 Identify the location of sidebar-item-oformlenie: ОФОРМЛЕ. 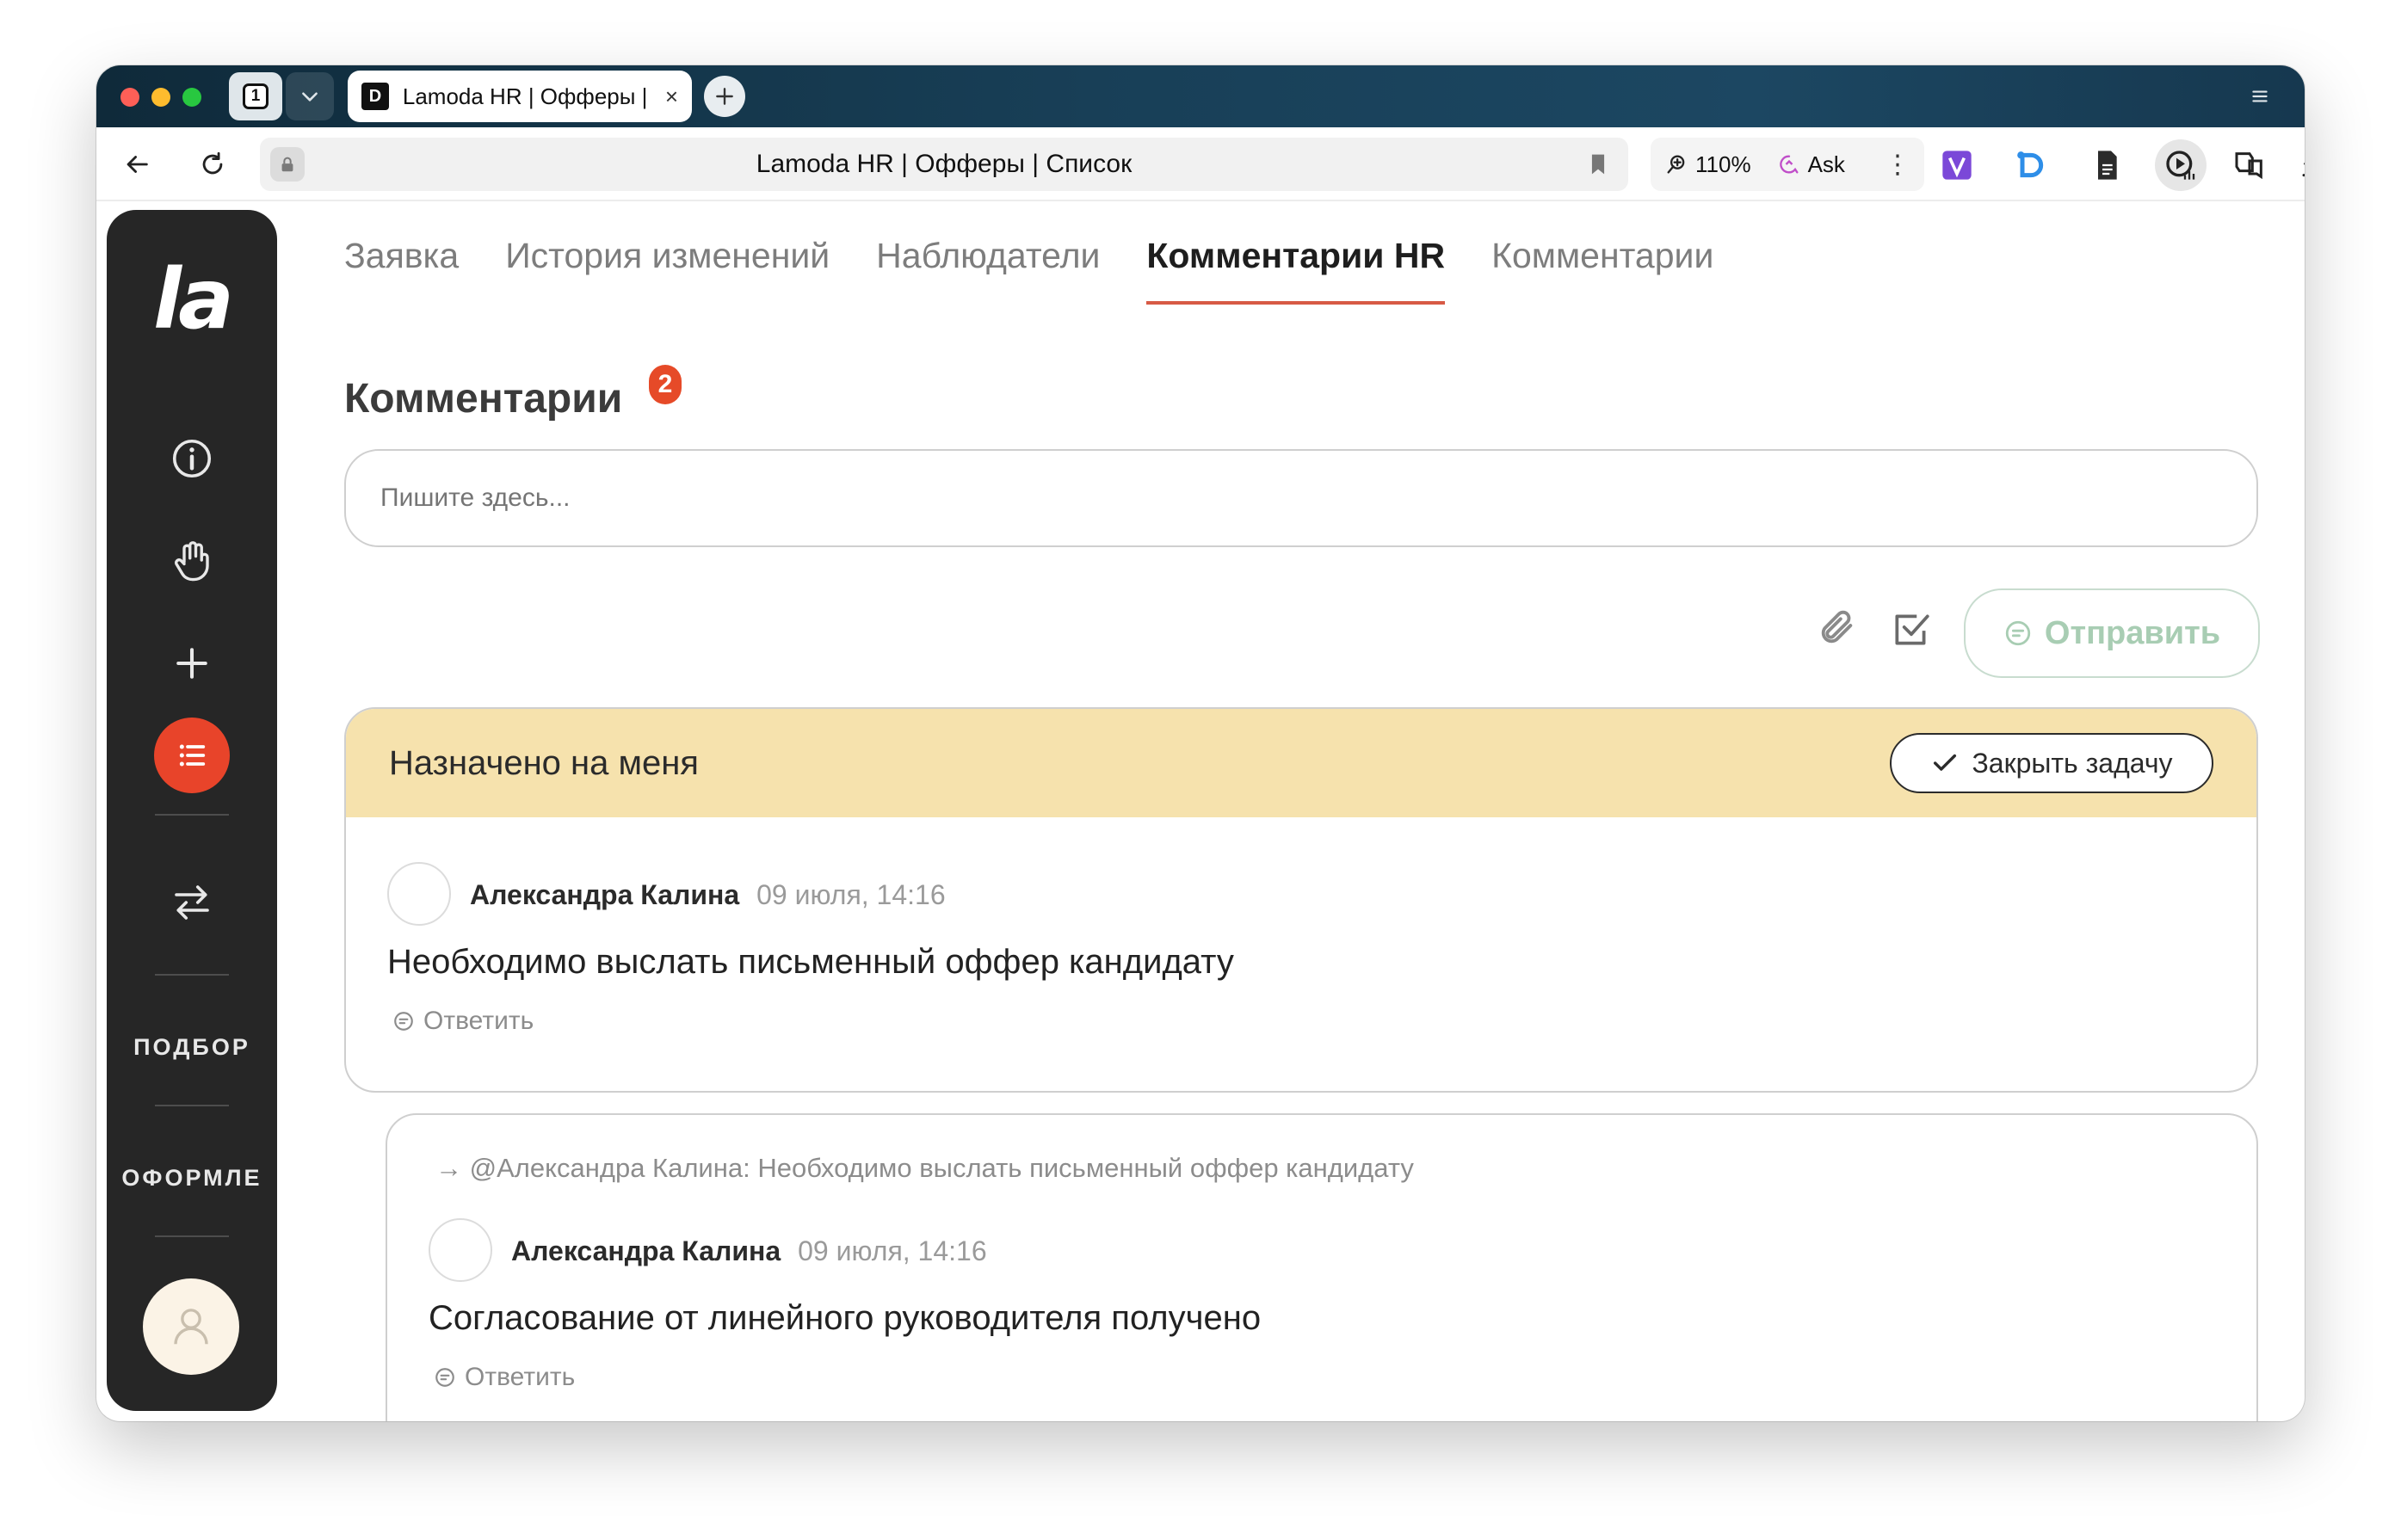
(192, 1179).